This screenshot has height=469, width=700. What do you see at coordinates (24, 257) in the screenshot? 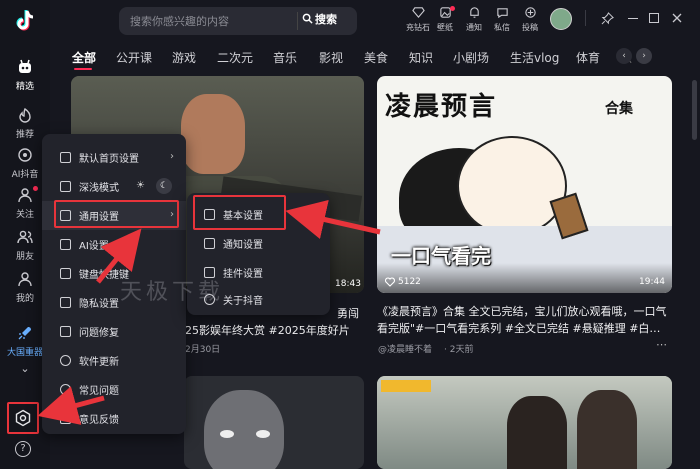
I see `sidebar-item-label: 朋友` at bounding box center [24, 257].